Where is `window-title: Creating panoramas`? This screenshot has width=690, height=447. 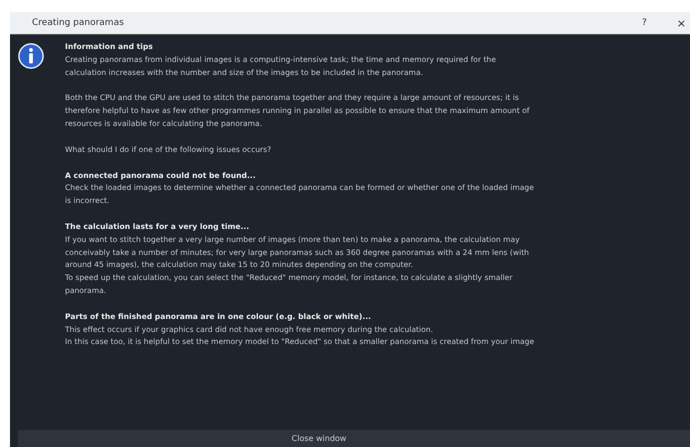 window-title: Creating panoramas is located at coordinates (78, 23).